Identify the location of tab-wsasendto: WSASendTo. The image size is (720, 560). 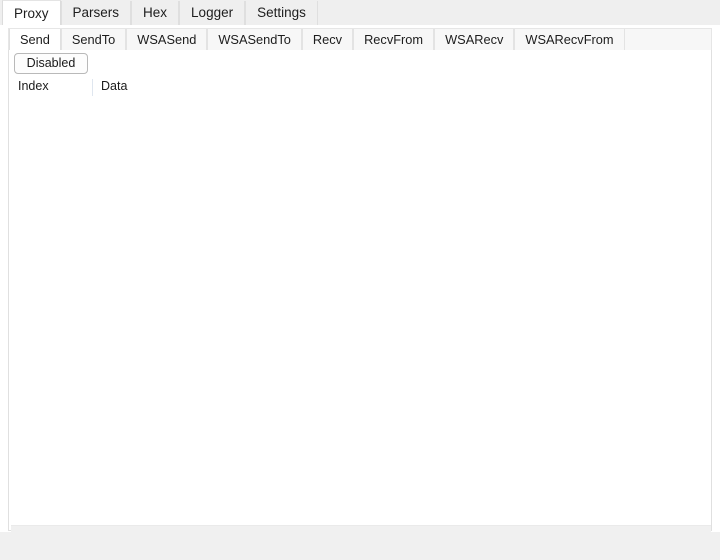
(254, 40).